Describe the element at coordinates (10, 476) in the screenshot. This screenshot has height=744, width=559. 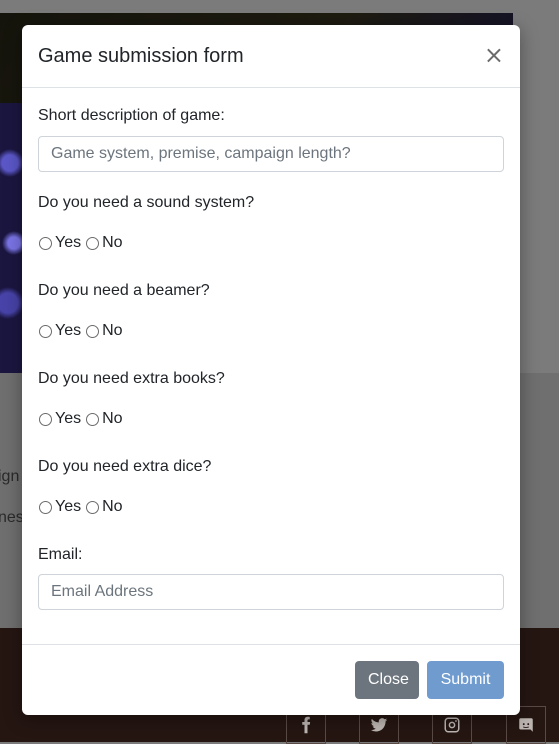
I see `page-text-fragment: ign` at that location.